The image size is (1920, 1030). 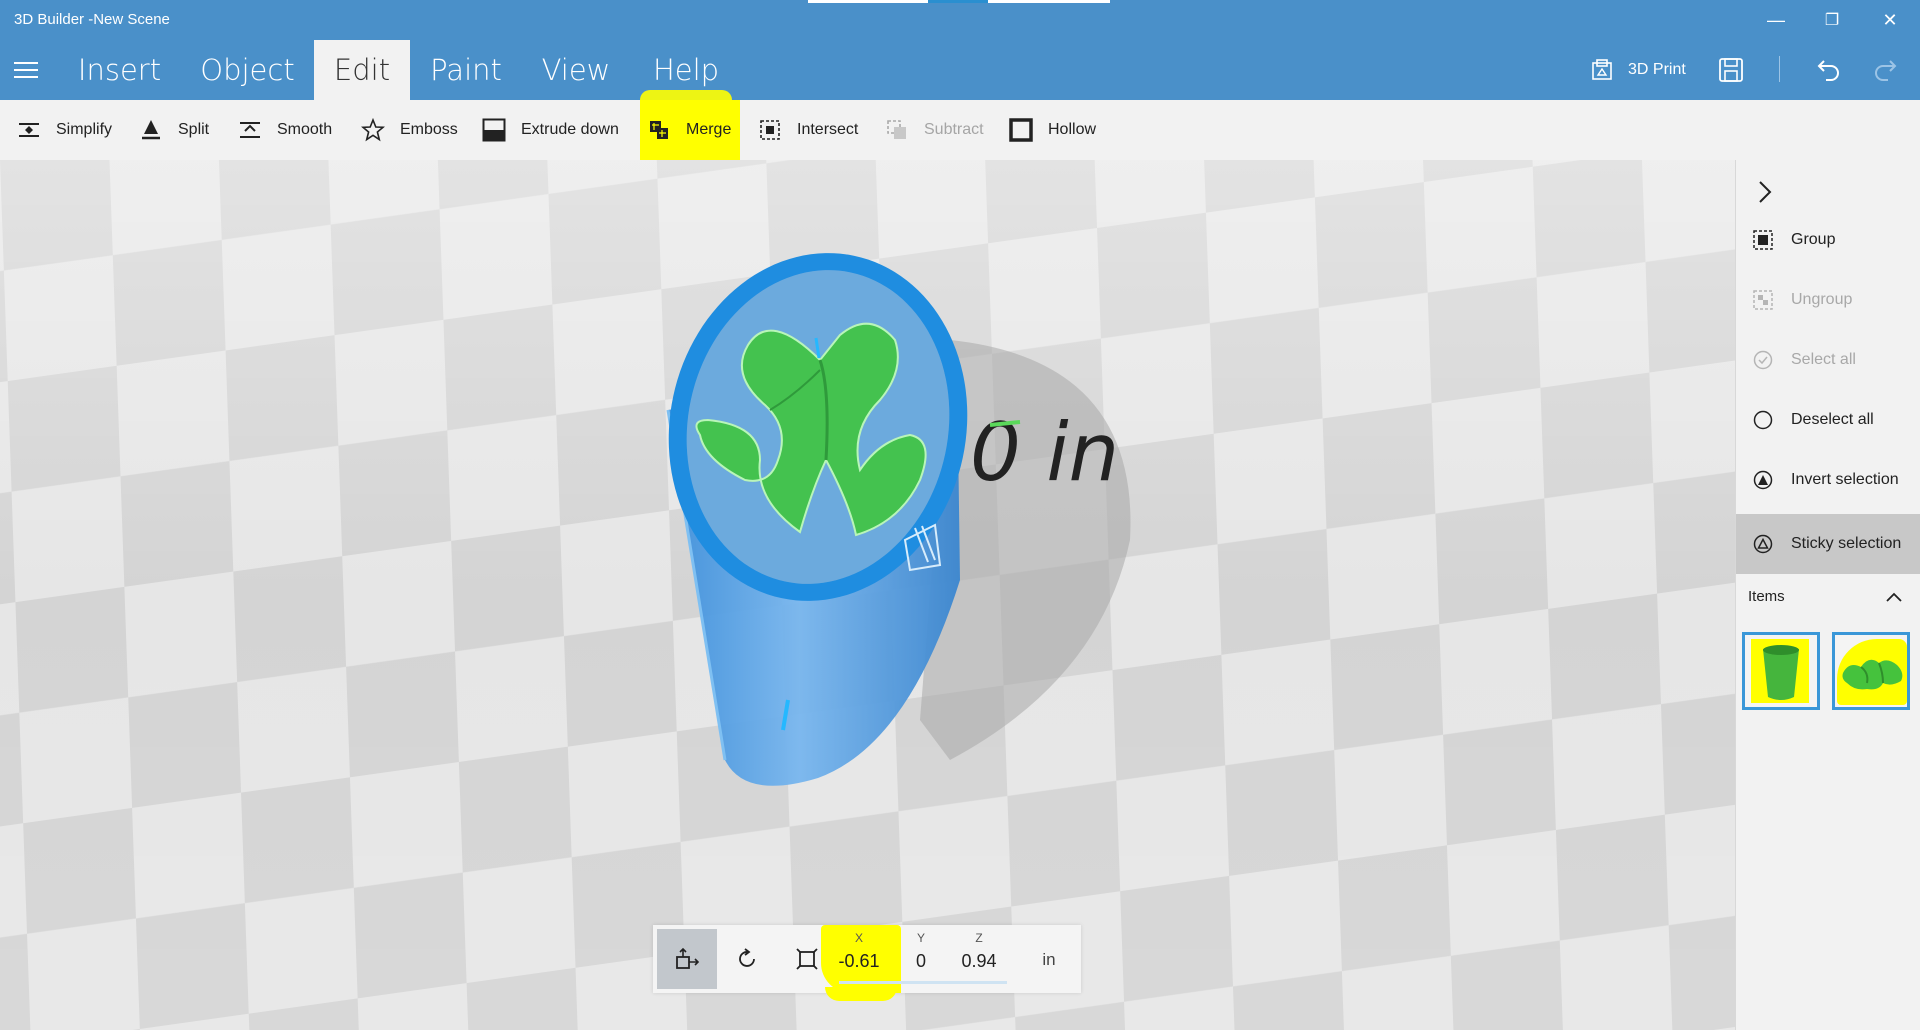 I want to click on hollow-label: Hollow, so click(x=1072, y=129).